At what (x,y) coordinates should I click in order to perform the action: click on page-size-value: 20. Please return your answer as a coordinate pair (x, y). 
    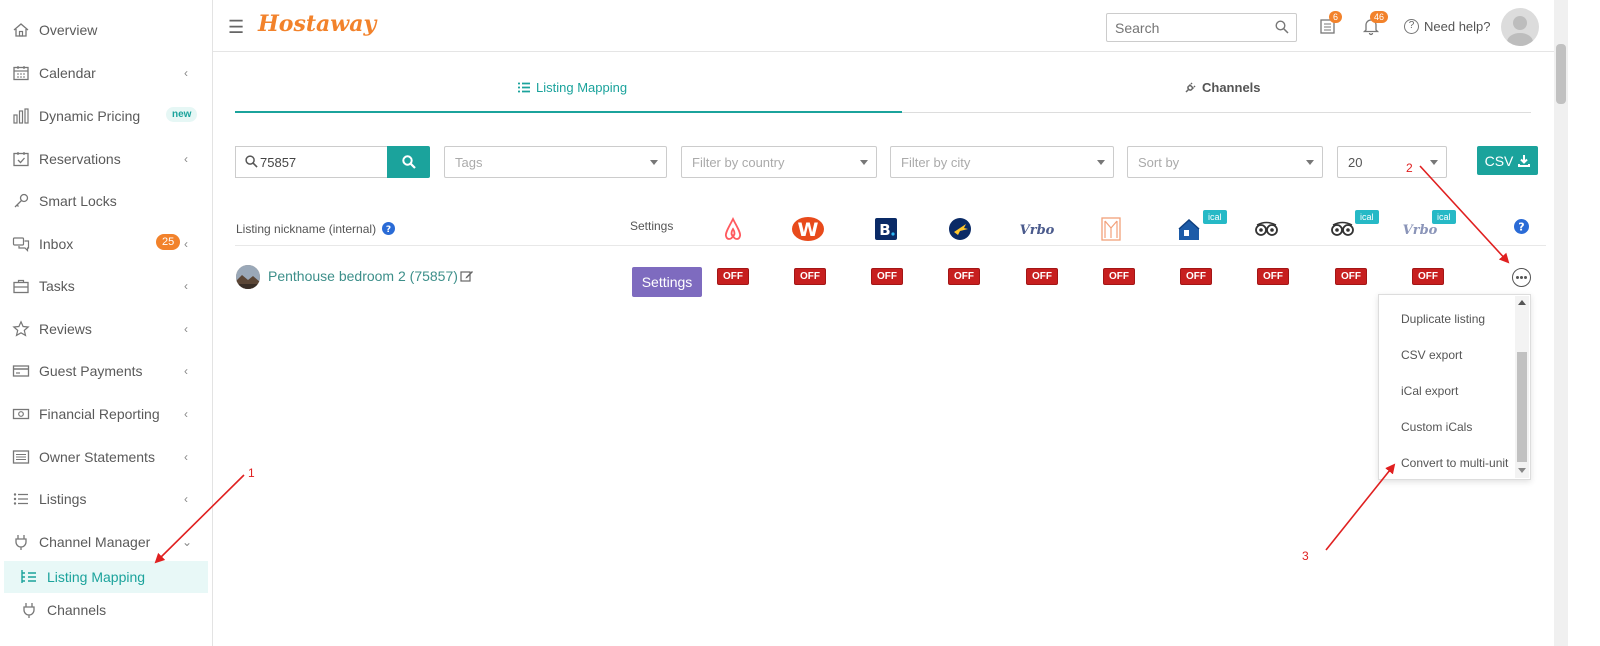
    Looking at the image, I should click on (1355, 162).